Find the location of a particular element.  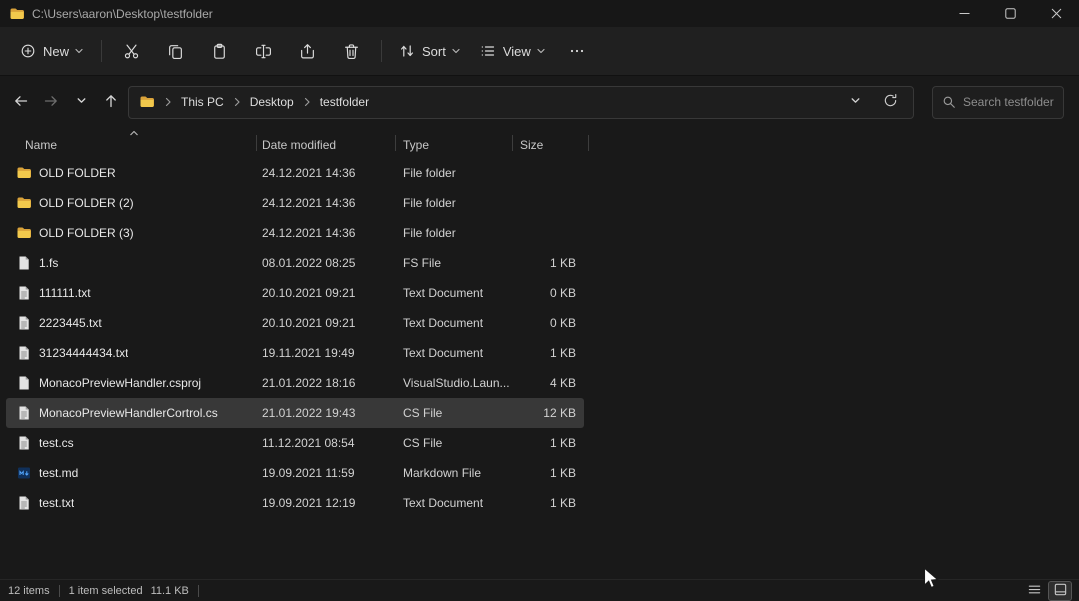

file-row: OLD FOLDER 24.12.2021 14:36 File folder is located at coordinates (295, 173).